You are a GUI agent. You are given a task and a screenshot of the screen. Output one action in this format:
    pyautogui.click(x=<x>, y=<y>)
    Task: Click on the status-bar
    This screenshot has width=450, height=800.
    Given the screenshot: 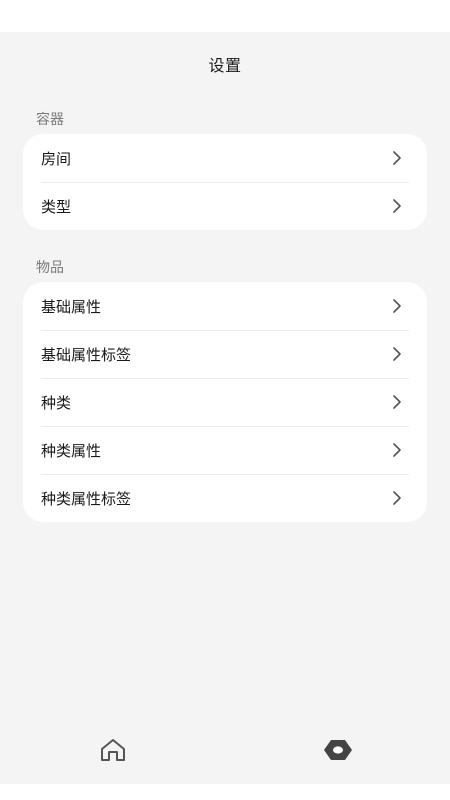 What is the action you would take?
    pyautogui.click(x=225, y=16)
    